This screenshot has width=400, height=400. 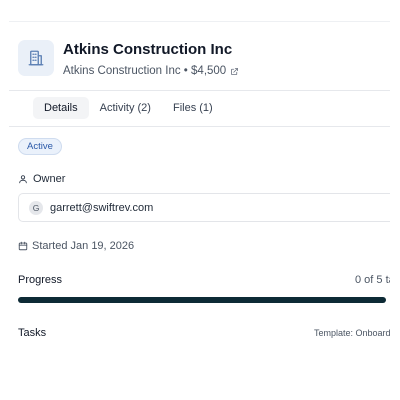 I want to click on avatar: G, so click(x=36, y=207).